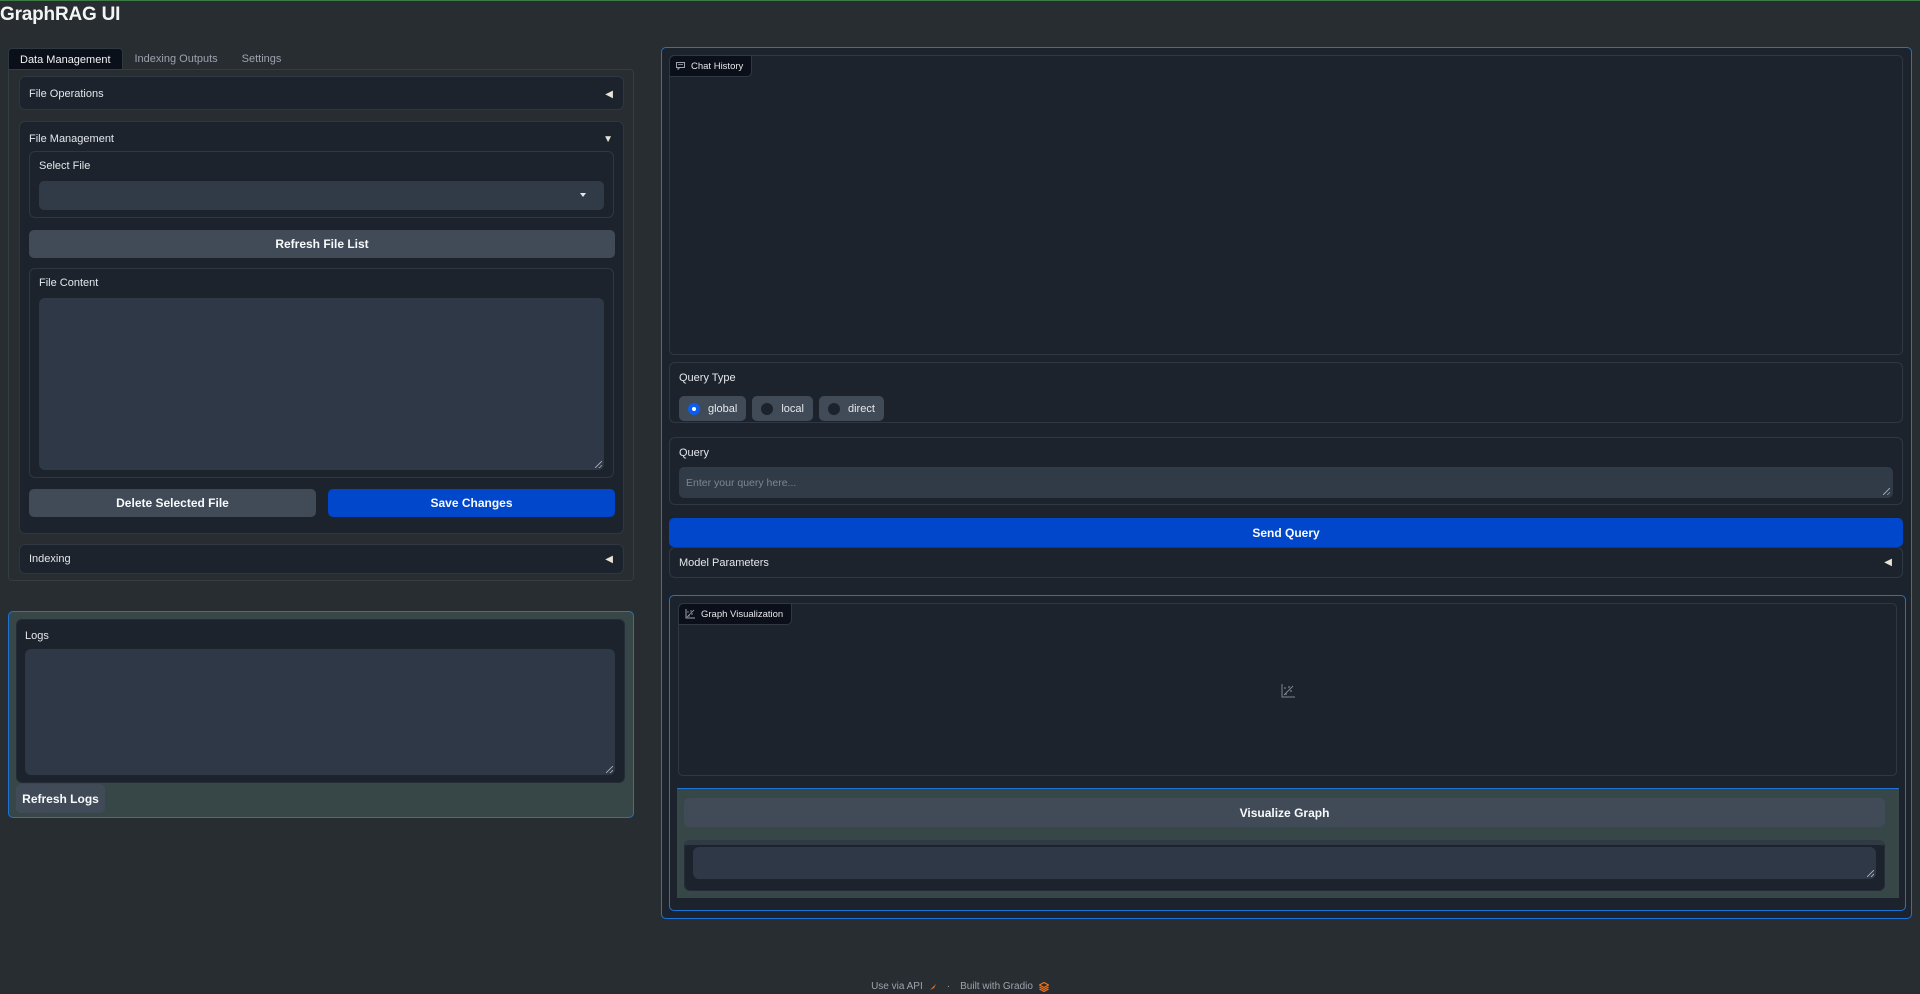  What do you see at coordinates (724, 562) in the screenshot?
I see `model-parameters-label: Model Parameters` at bounding box center [724, 562].